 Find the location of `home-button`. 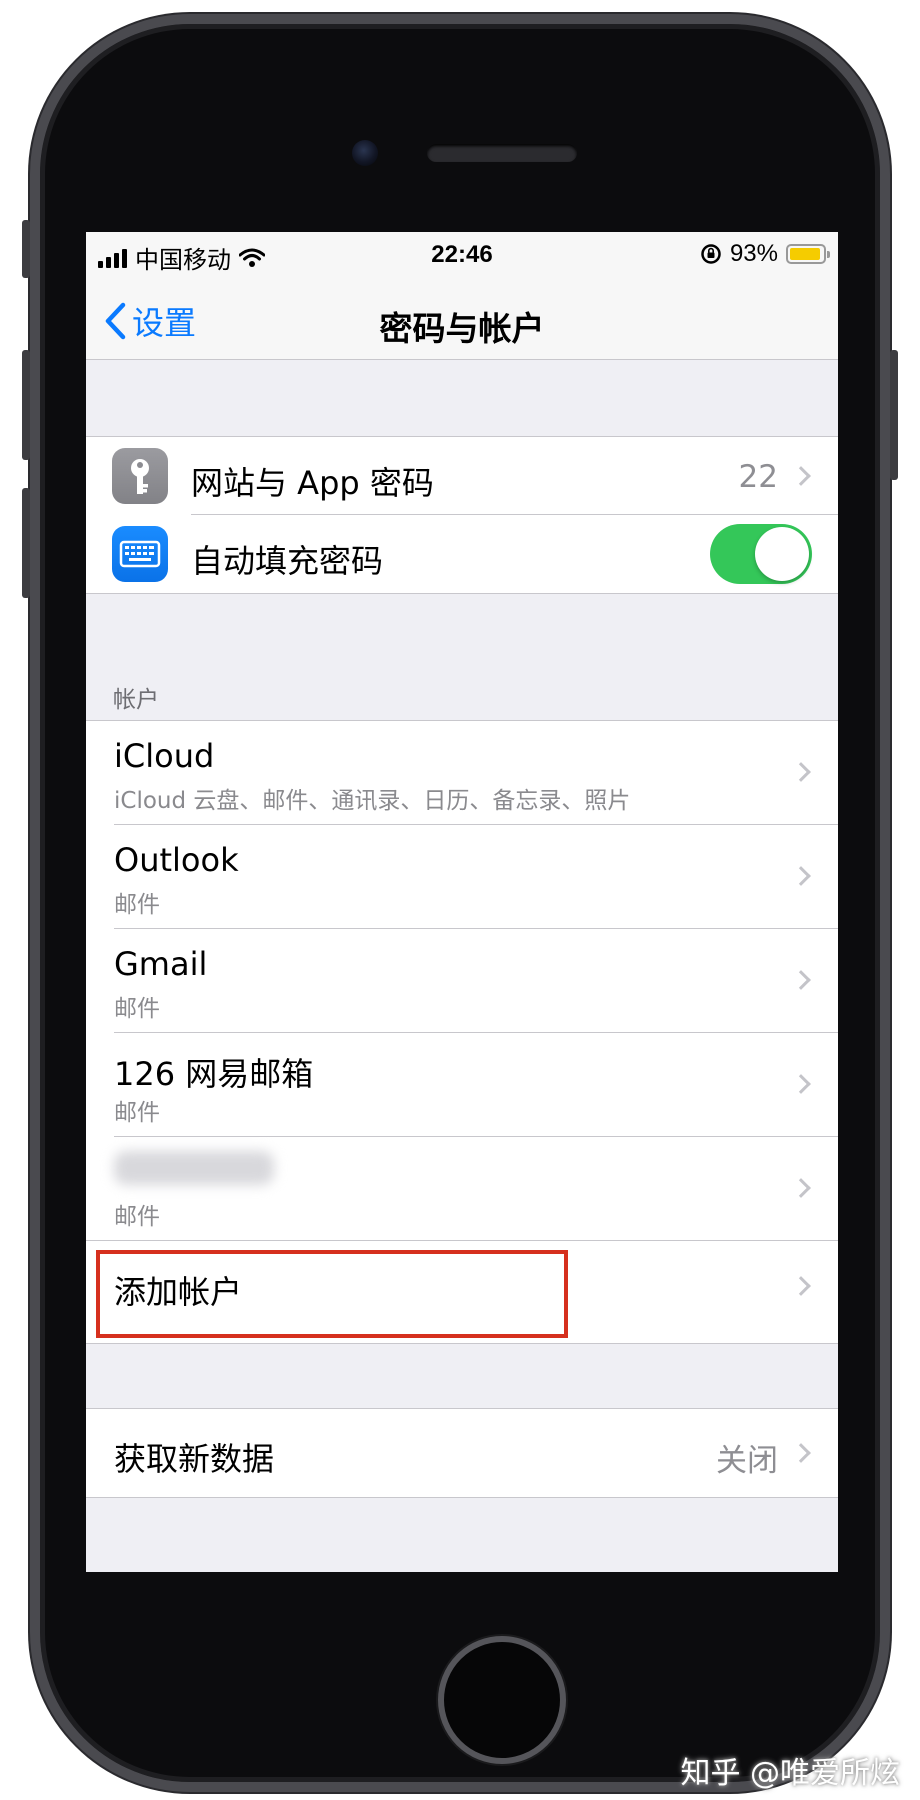

home-button is located at coordinates (502, 1700).